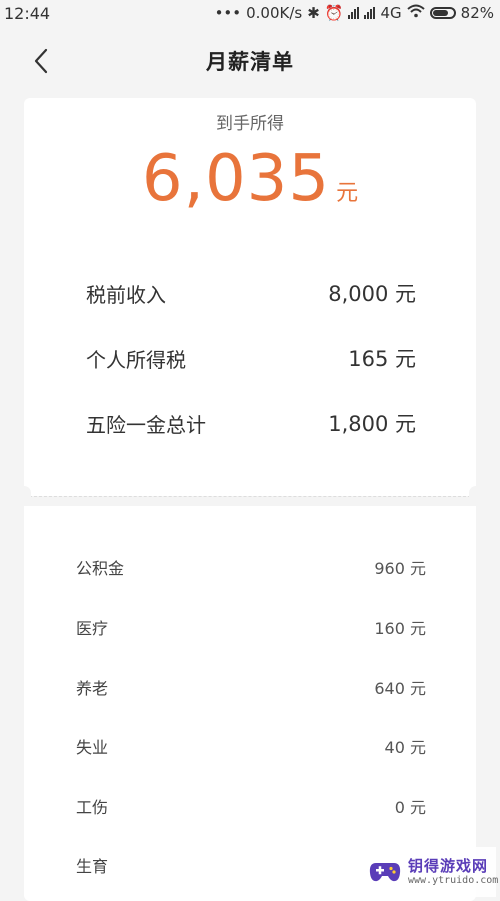  Describe the element at coordinates (448, 866) in the screenshot. I see `watermark-title: 钥得游戏网` at that location.